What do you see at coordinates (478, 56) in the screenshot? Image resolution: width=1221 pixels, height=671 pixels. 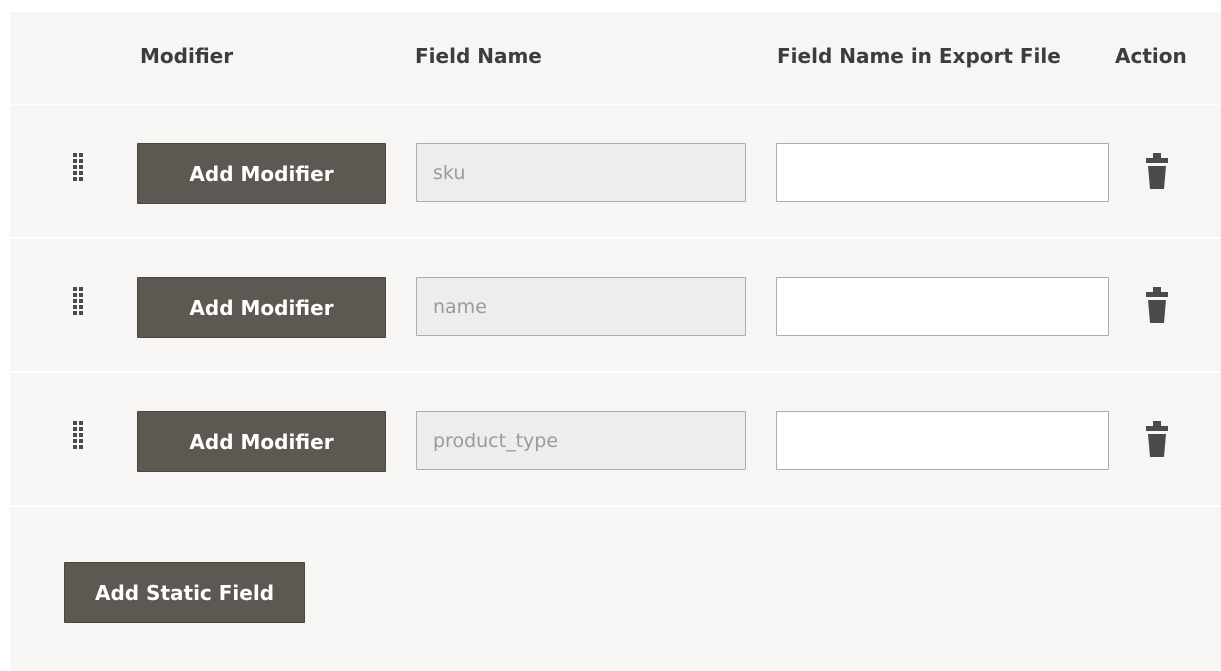 I see `column-header-field-name: Field Name` at bounding box center [478, 56].